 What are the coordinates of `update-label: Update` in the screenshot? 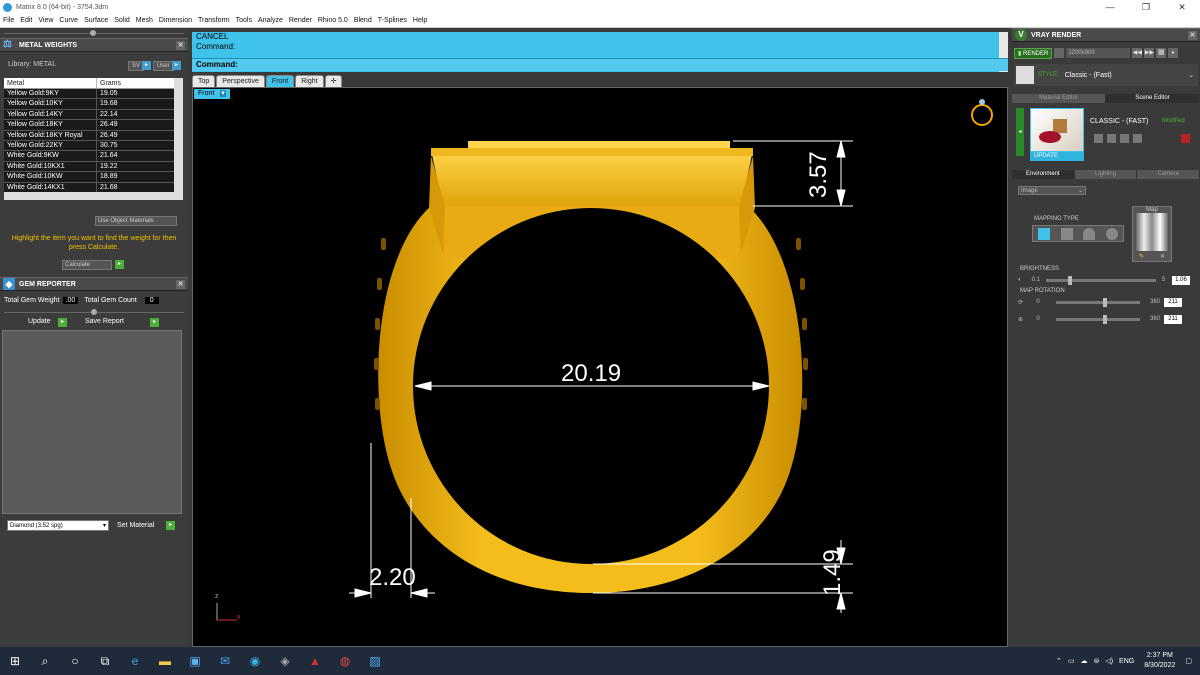 It's located at (39, 321).